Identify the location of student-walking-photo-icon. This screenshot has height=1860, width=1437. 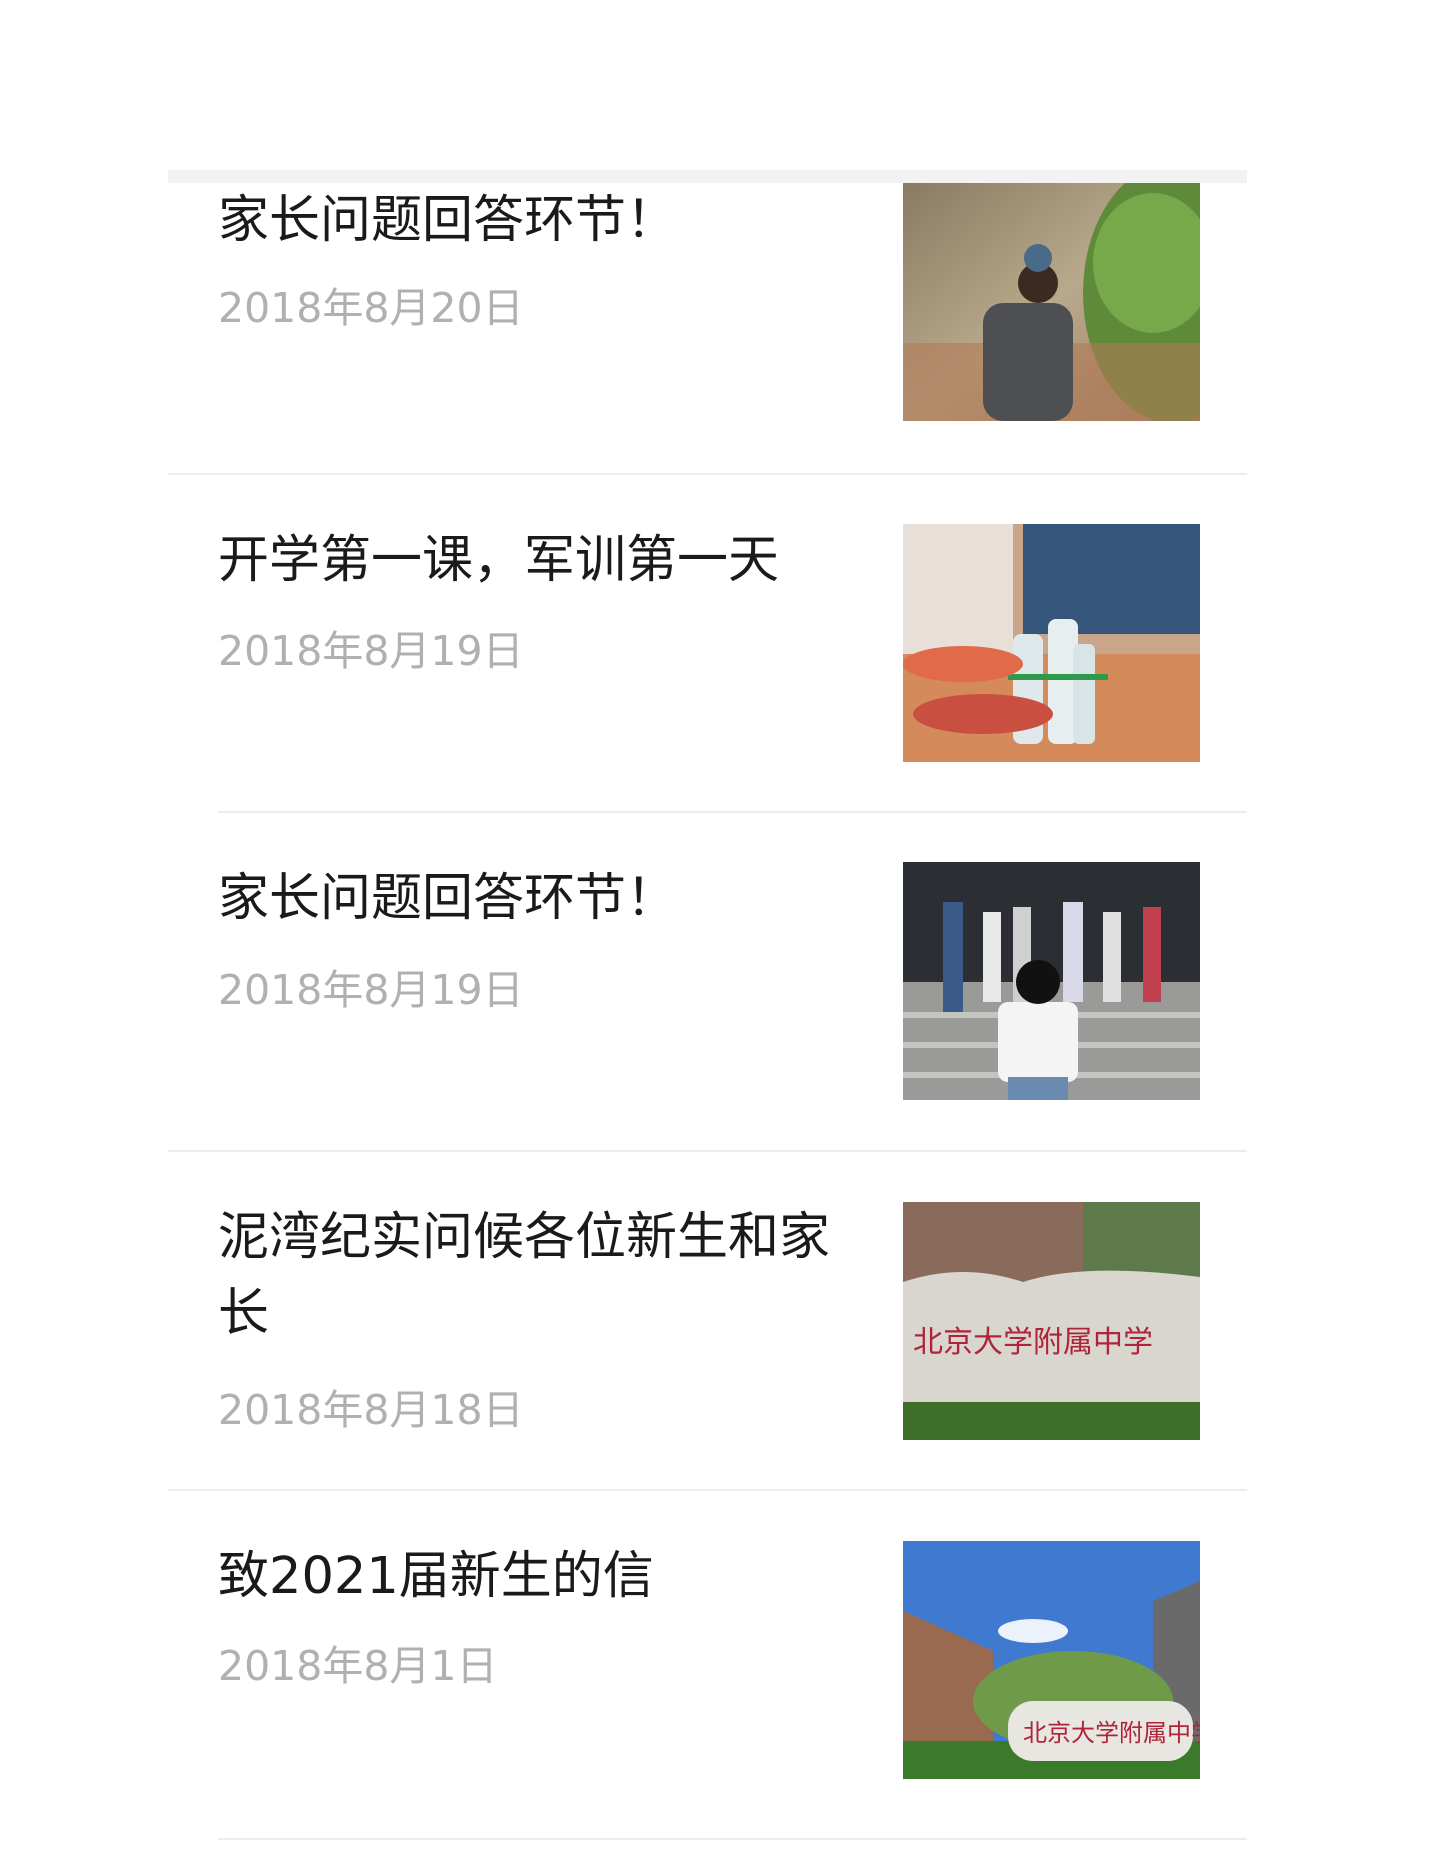
(1051, 302).